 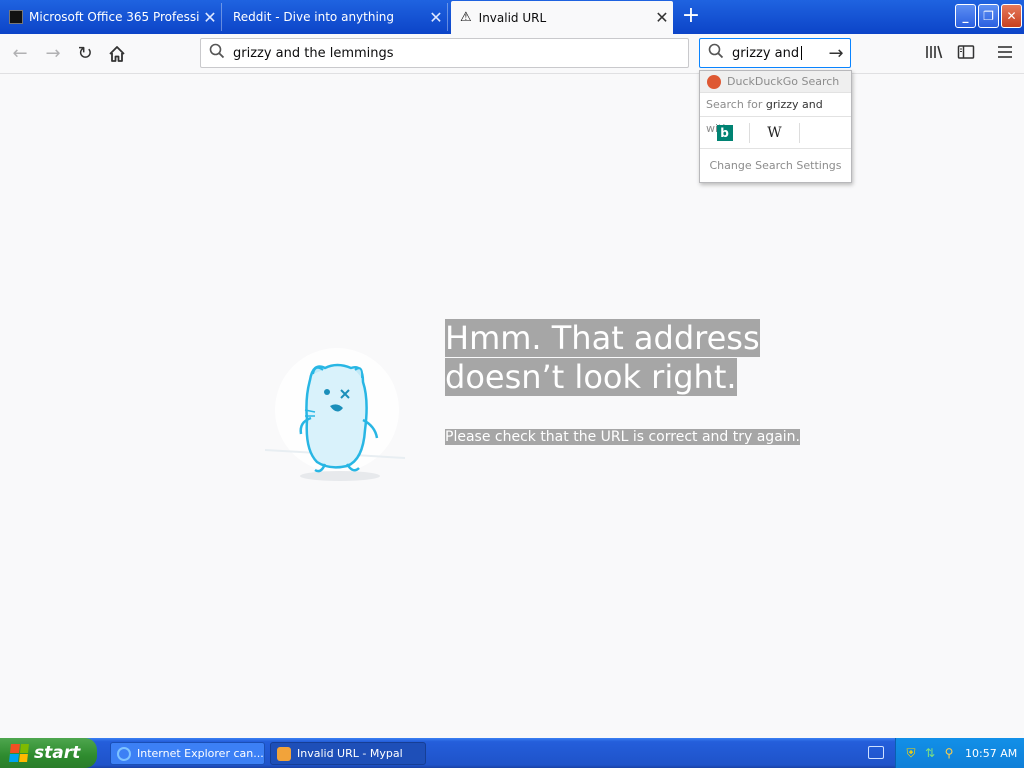 I want to click on wikipedia-icon: W, so click(x=774, y=132).